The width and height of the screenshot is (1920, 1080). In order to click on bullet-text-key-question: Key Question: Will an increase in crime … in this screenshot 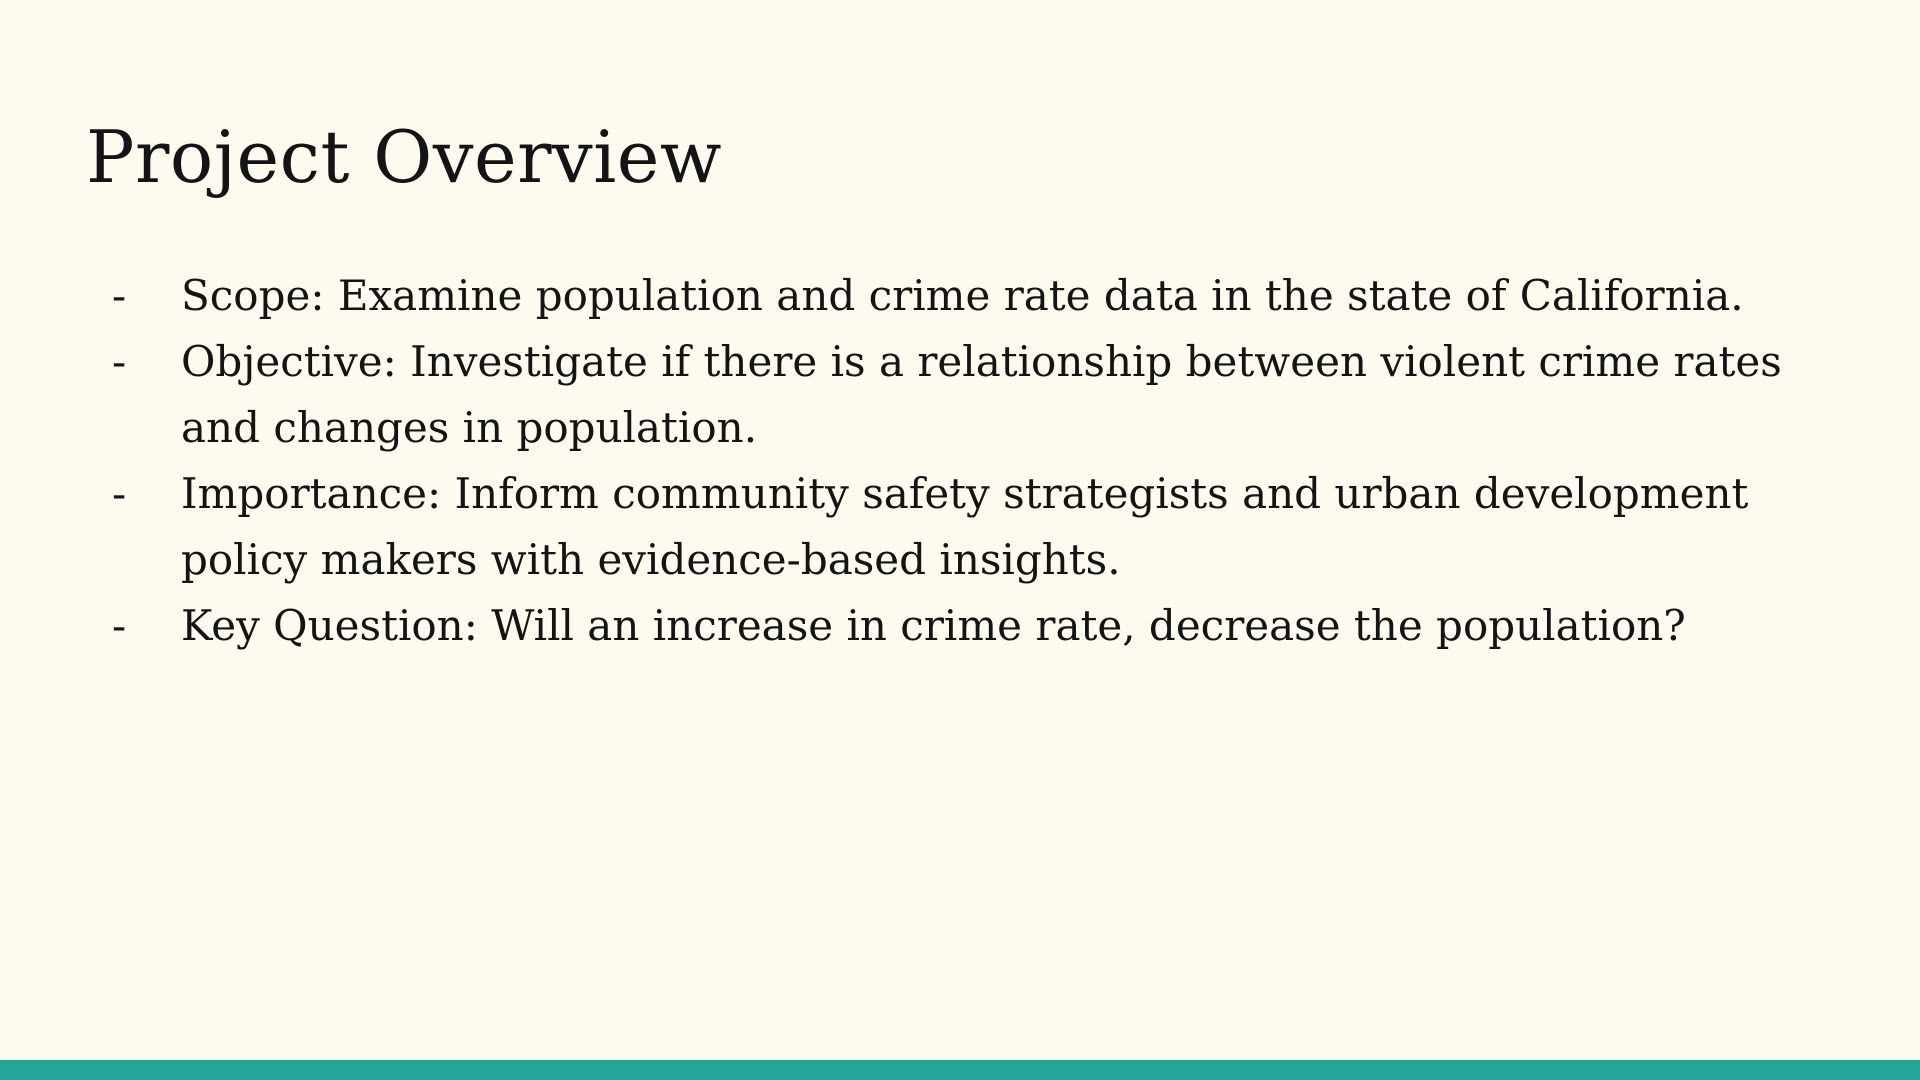, I will do `click(933, 625)`.